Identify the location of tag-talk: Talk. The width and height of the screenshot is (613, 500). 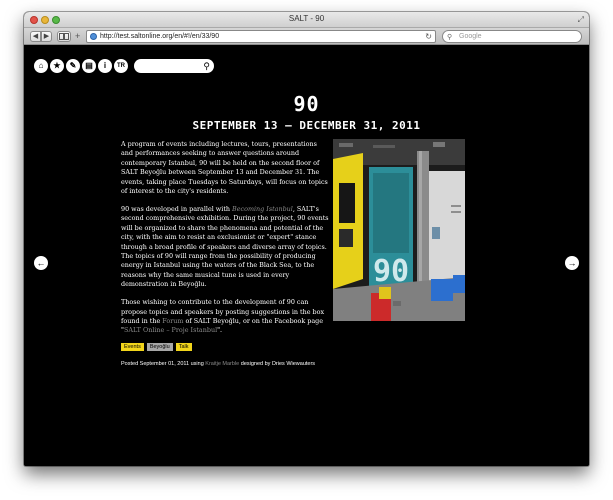
(183, 347).